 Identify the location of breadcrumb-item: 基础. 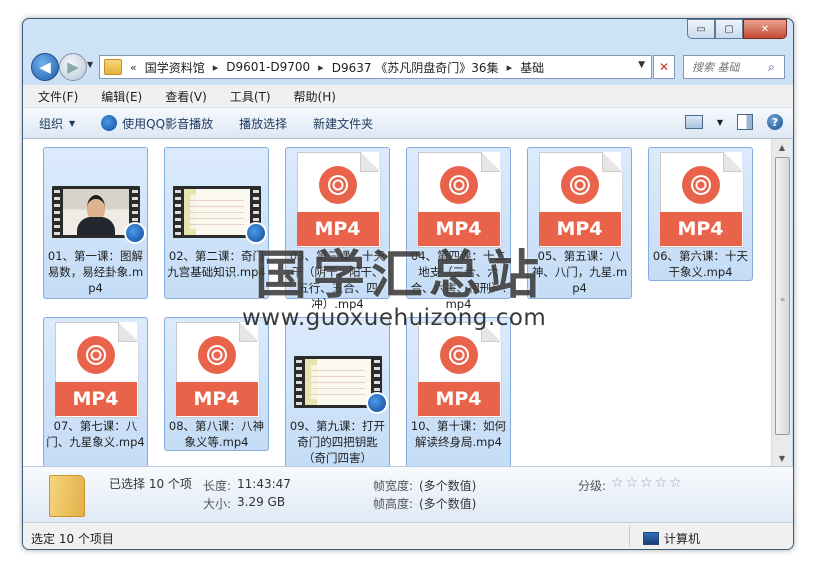
(532, 67).